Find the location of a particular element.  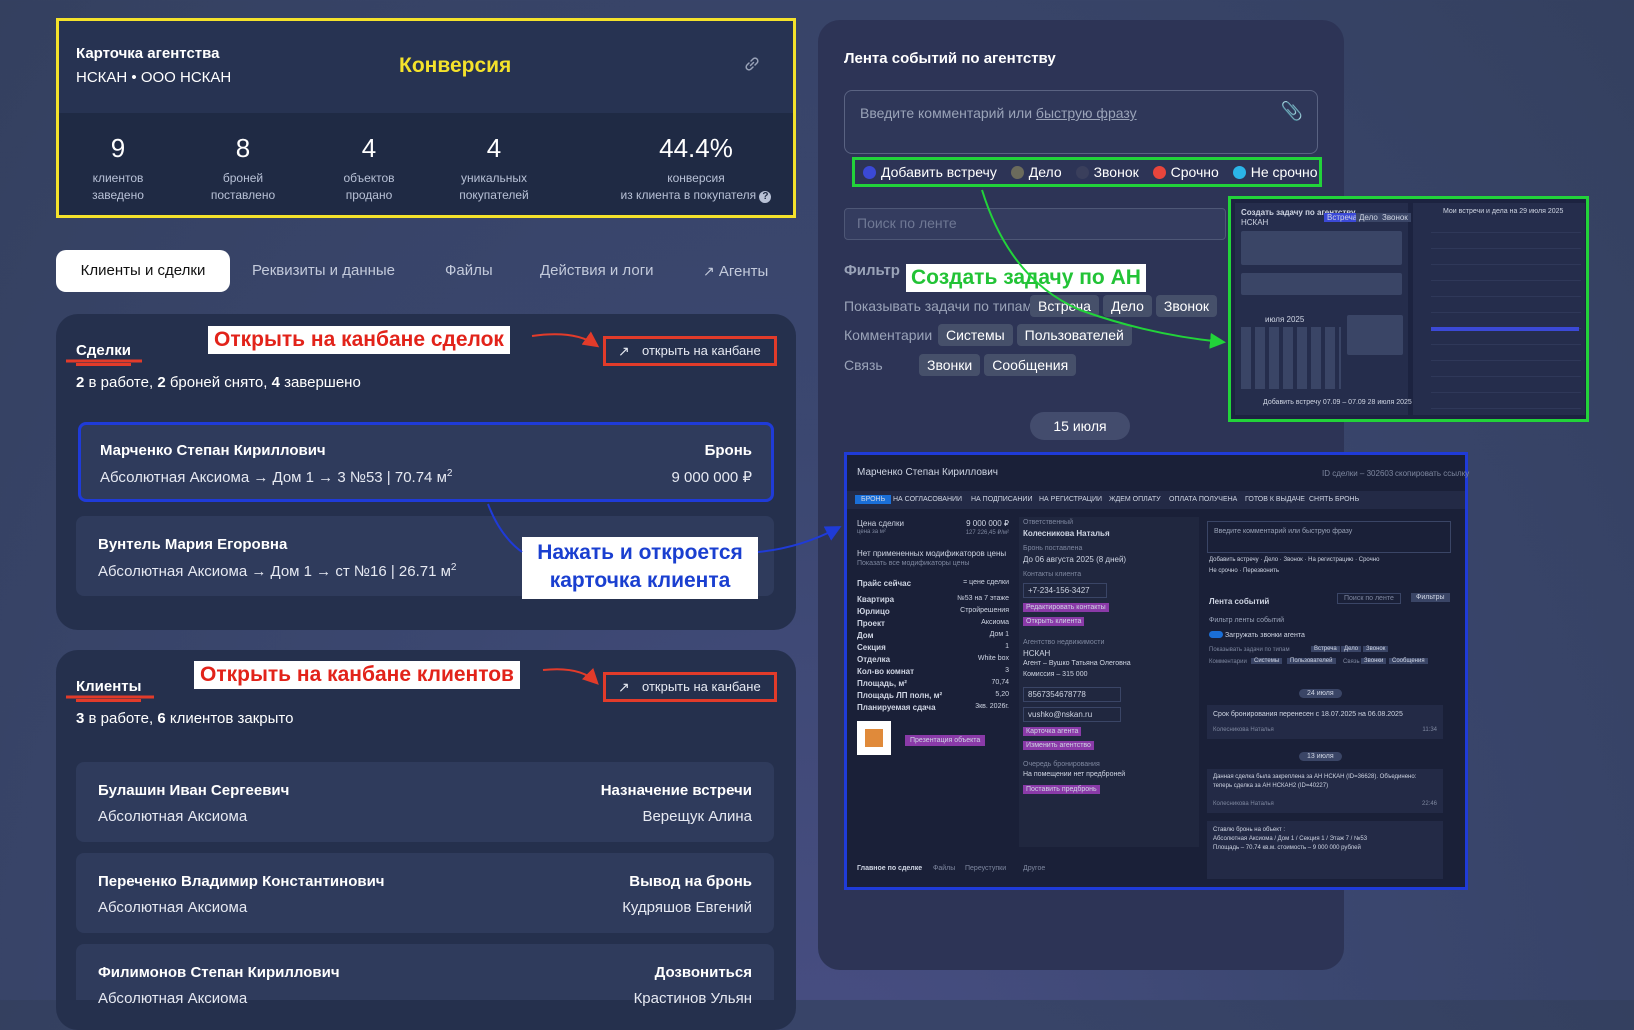

quick-phrase-link: быструю фразу is located at coordinates (1086, 113).